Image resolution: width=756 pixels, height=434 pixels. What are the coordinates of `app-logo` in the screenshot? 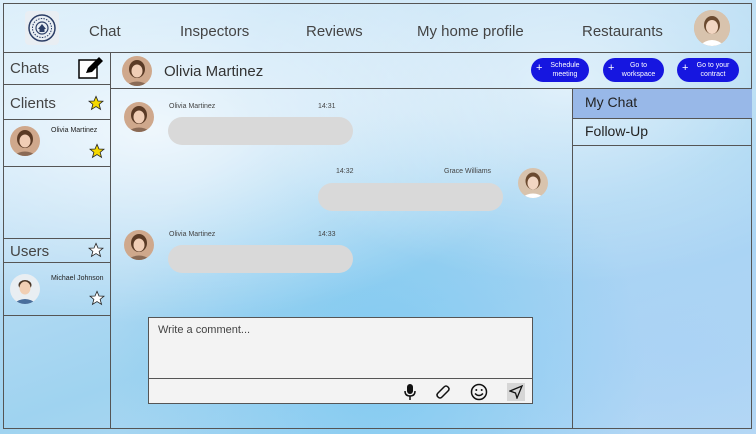 It's located at (42, 28).